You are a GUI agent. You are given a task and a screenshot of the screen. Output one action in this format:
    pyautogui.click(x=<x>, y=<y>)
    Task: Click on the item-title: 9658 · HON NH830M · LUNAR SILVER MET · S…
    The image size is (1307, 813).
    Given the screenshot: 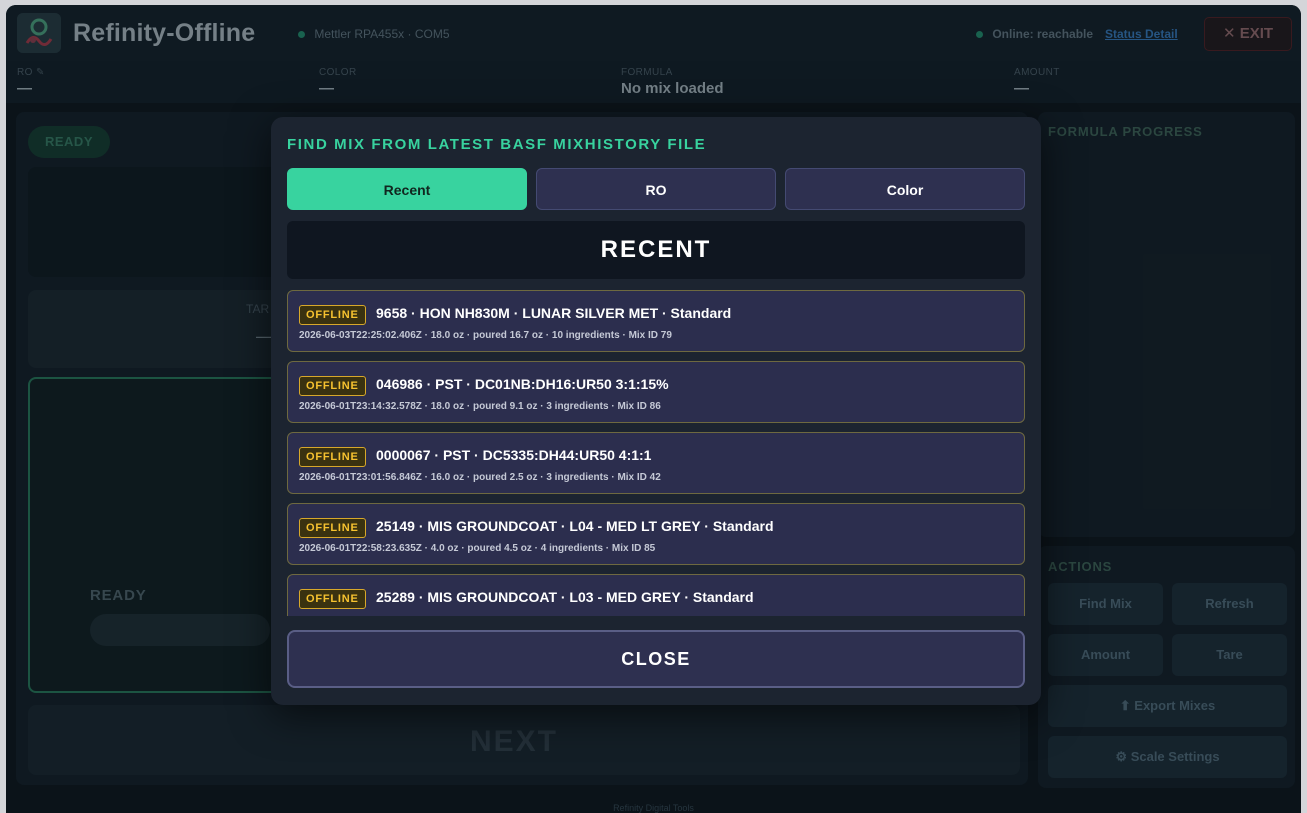 What is the action you would take?
    pyautogui.click(x=554, y=313)
    